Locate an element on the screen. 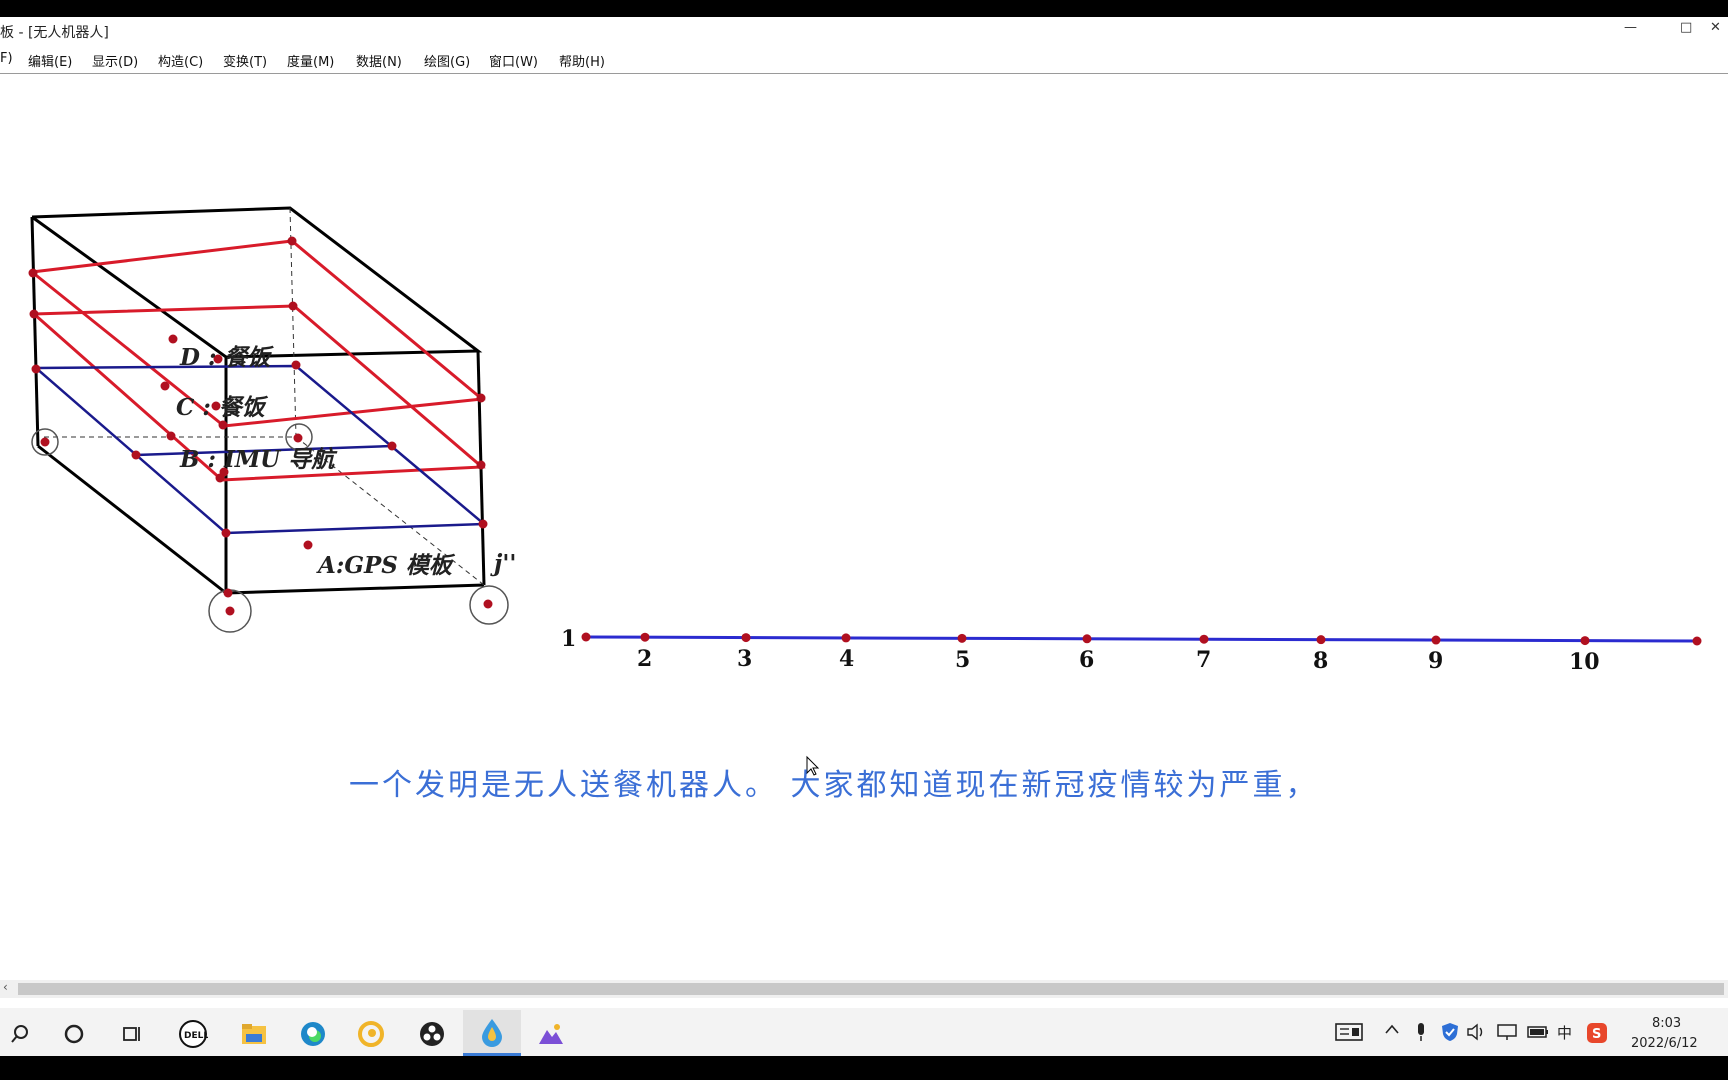 This screenshot has height=1080, width=1728. menu-data: 数据(N) is located at coordinates (379, 60).